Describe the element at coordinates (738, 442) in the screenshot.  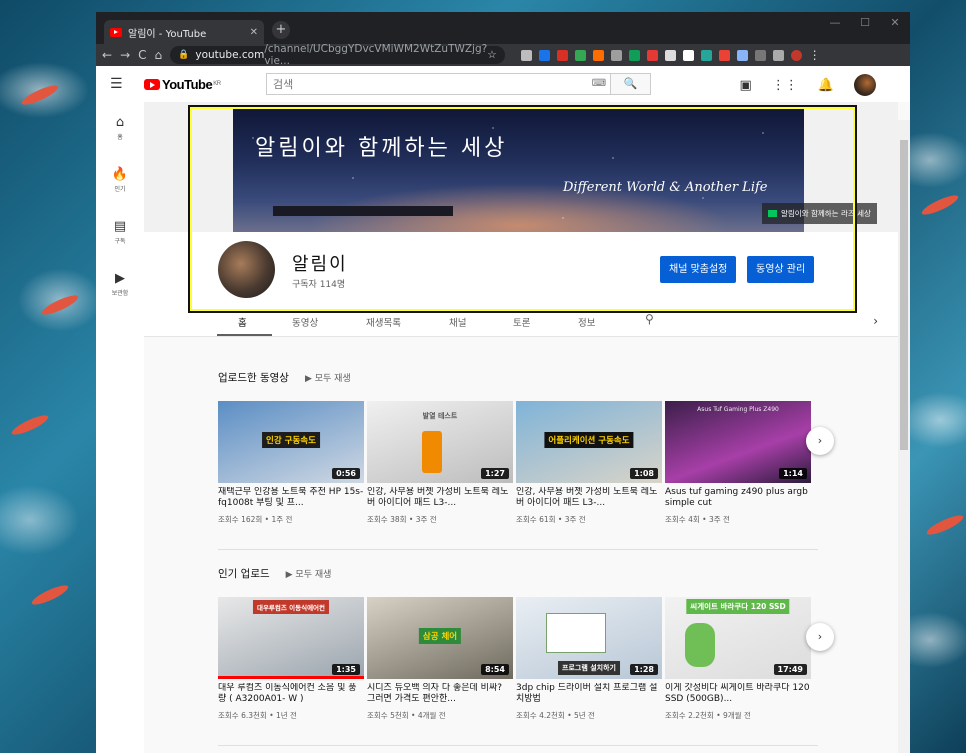
I see `video-thumbnail: Asus Tuf Gaming Plus Z490 1:14` at that location.